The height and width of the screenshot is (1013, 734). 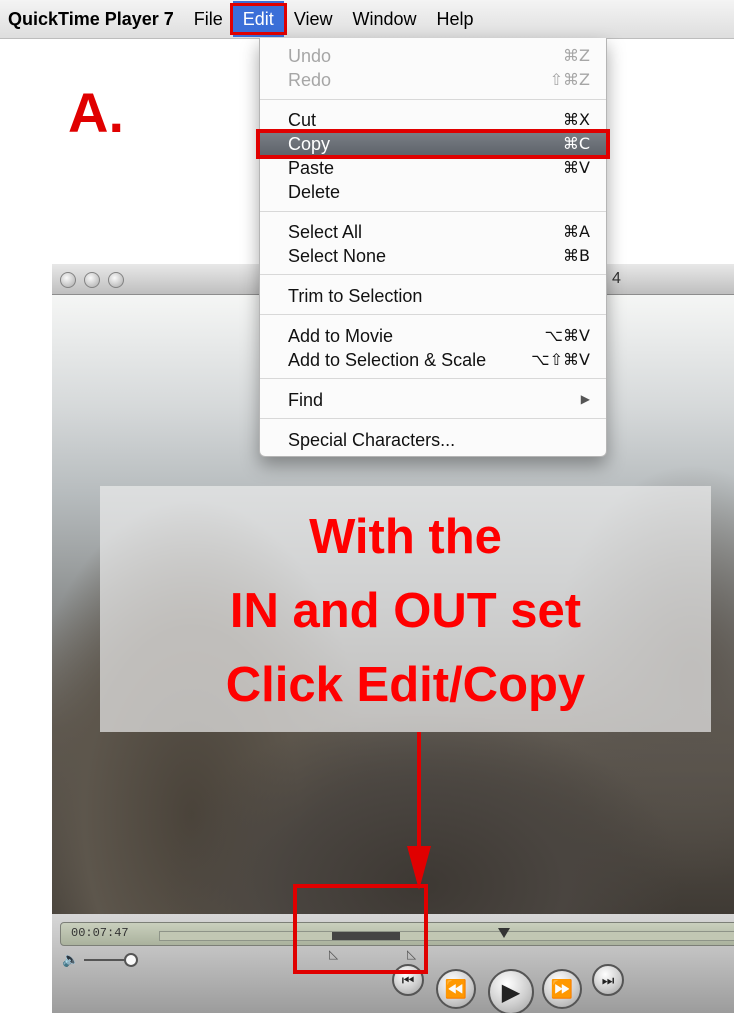 I want to click on menu-item-label: Trim to Selection, so click(x=355, y=296).